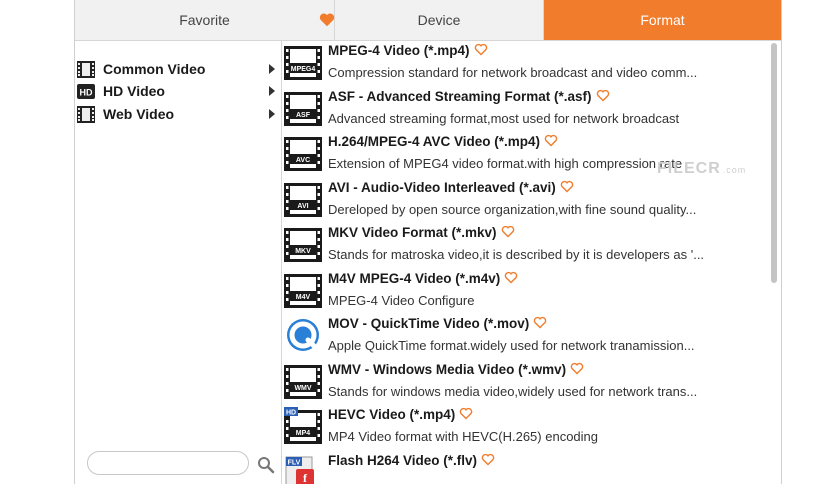  What do you see at coordinates (168, 463) in the screenshot?
I see `search-input` at bounding box center [168, 463].